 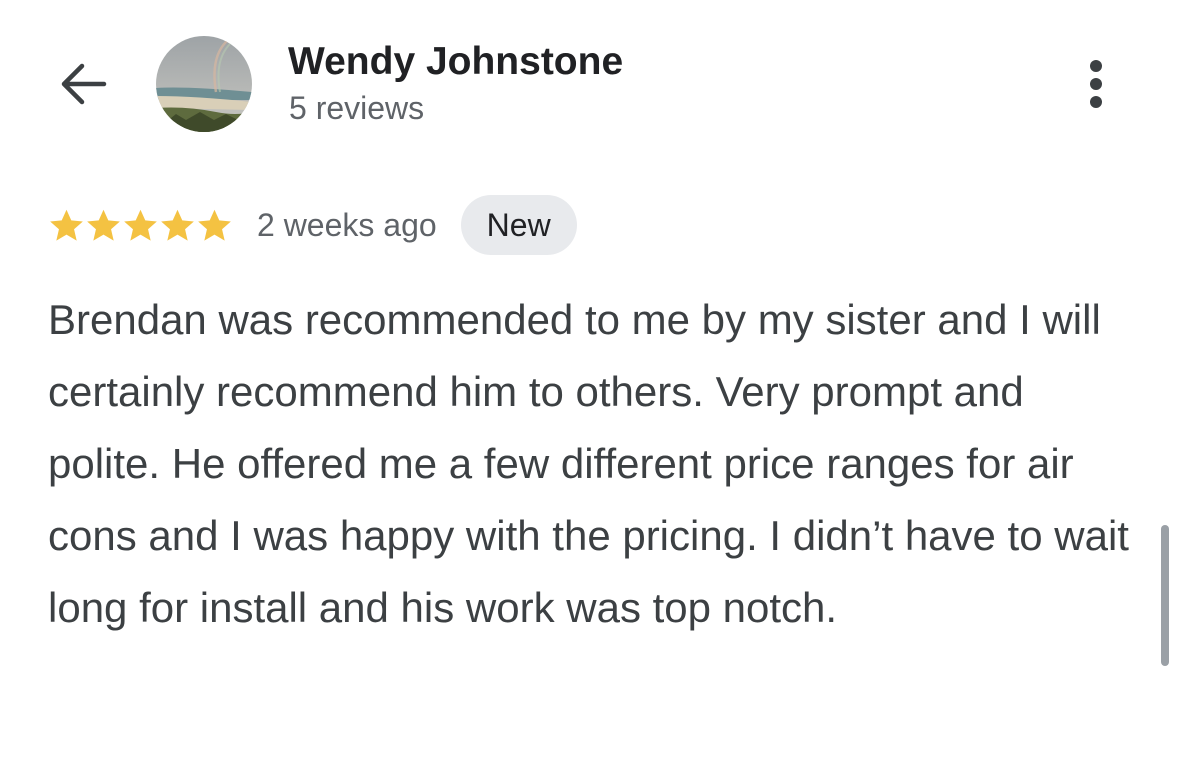 I want to click on more-options-button, so click(x=1096, y=84).